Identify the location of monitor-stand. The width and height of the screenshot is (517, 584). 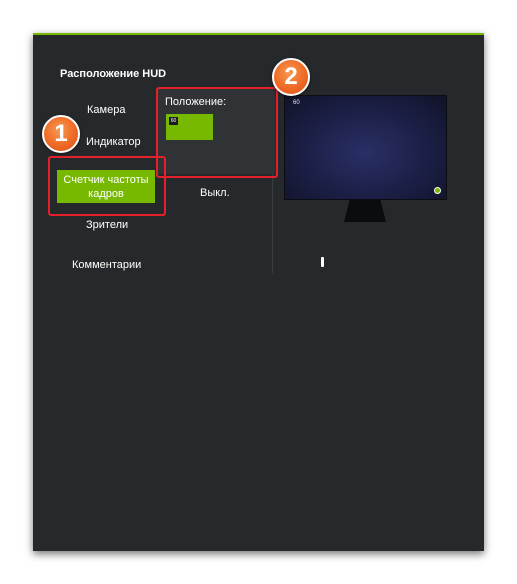
(365, 210).